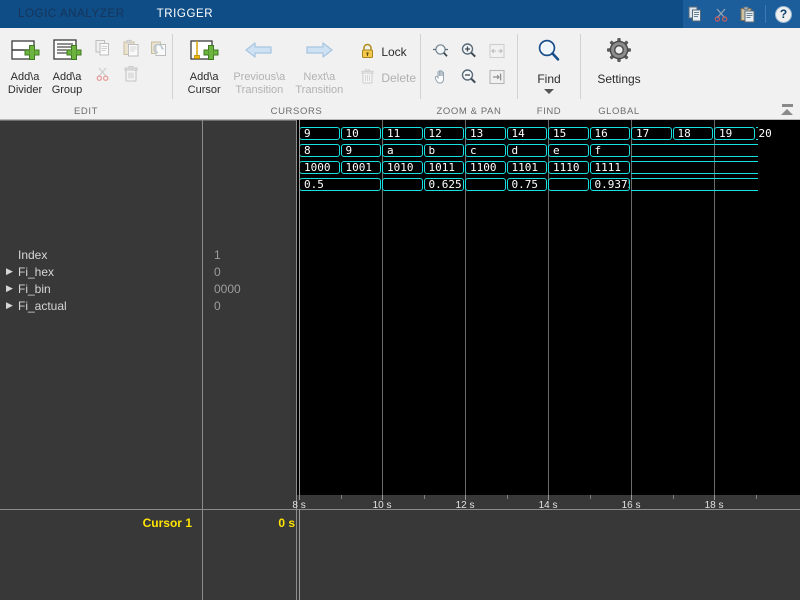 The image size is (800, 600). I want to click on cursor-time-value: 0 s, so click(287, 523).